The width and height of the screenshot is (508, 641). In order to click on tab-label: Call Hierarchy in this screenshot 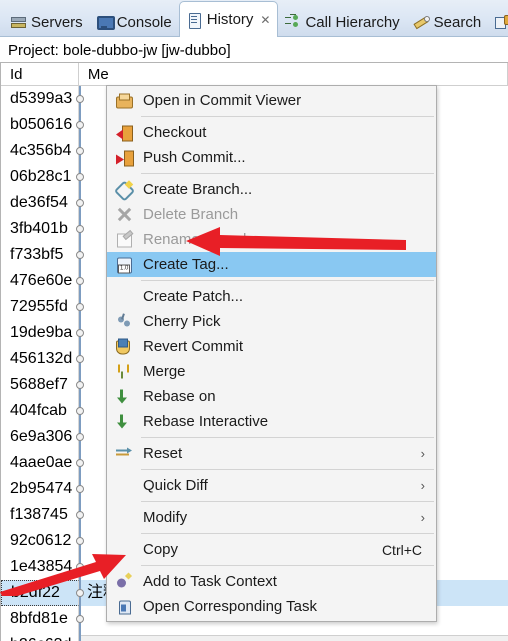, I will do `click(352, 22)`.